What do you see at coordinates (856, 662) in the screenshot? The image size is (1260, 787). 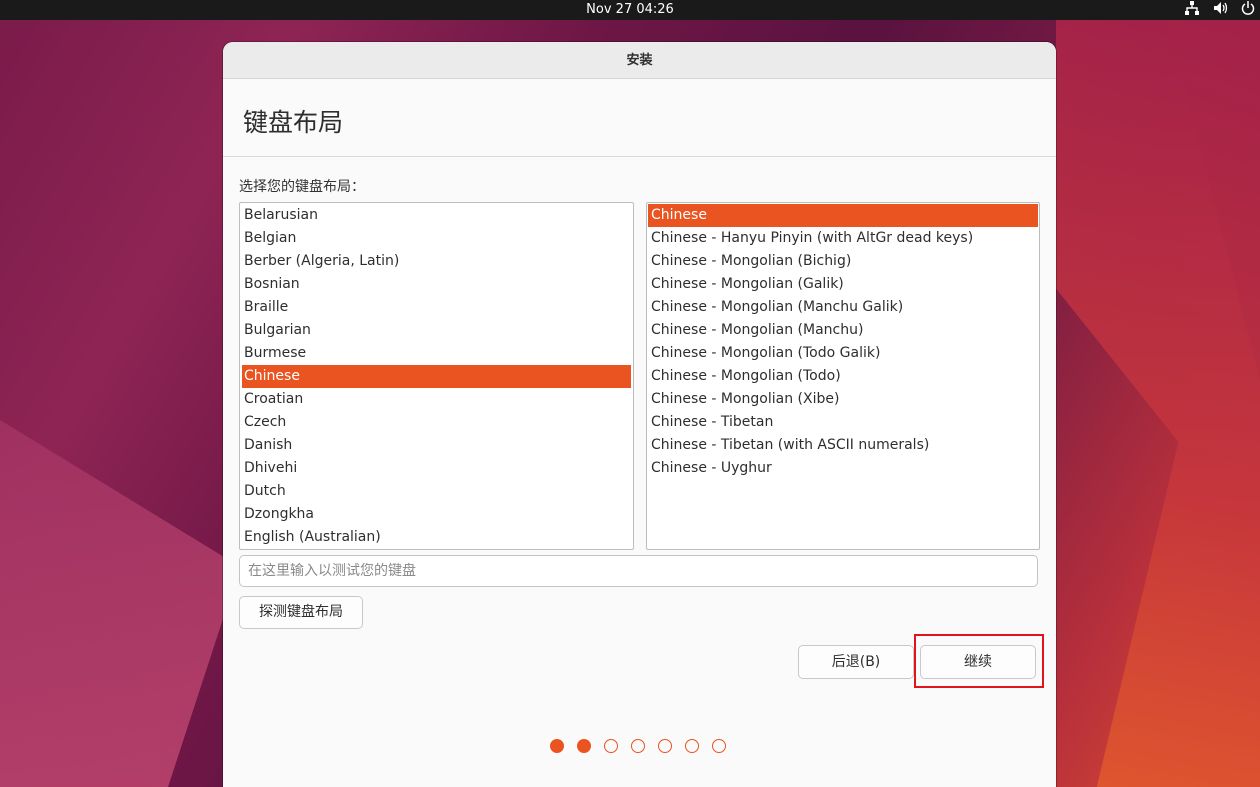 I see `back-button: 后退(B)` at bounding box center [856, 662].